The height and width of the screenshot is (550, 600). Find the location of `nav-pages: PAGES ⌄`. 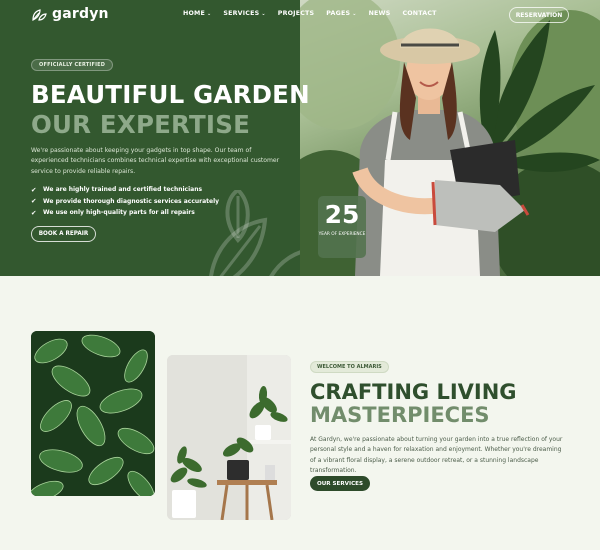

nav-pages: PAGES ⌄ is located at coordinates (341, 13).